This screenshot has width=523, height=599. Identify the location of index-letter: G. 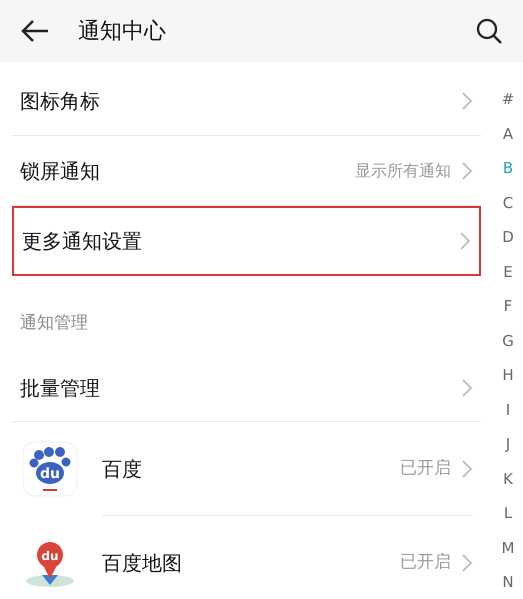
(508, 341).